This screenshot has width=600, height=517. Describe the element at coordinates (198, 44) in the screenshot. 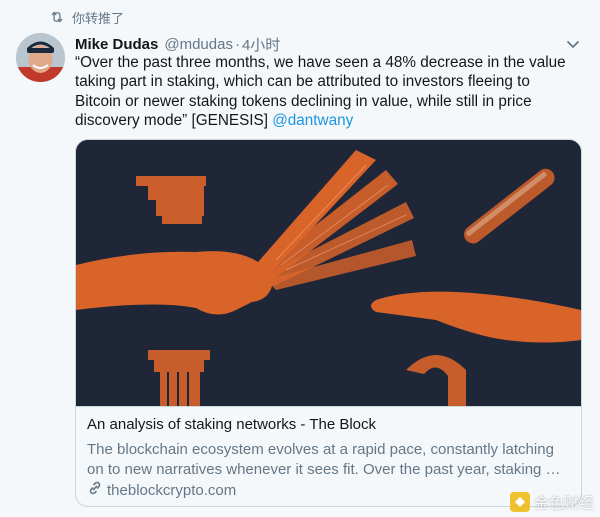

I see `author-handle: @mdudas` at that location.